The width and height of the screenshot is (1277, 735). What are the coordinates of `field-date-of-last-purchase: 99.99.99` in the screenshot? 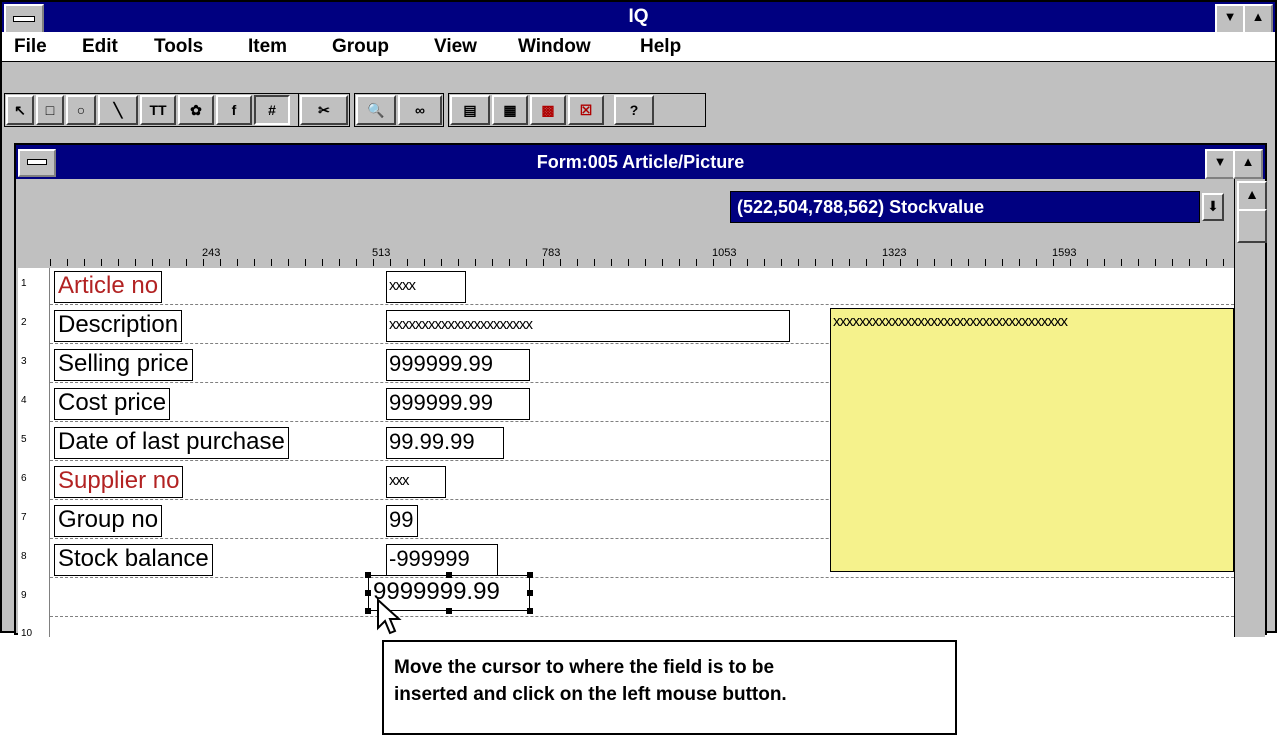 It's located at (445, 443).